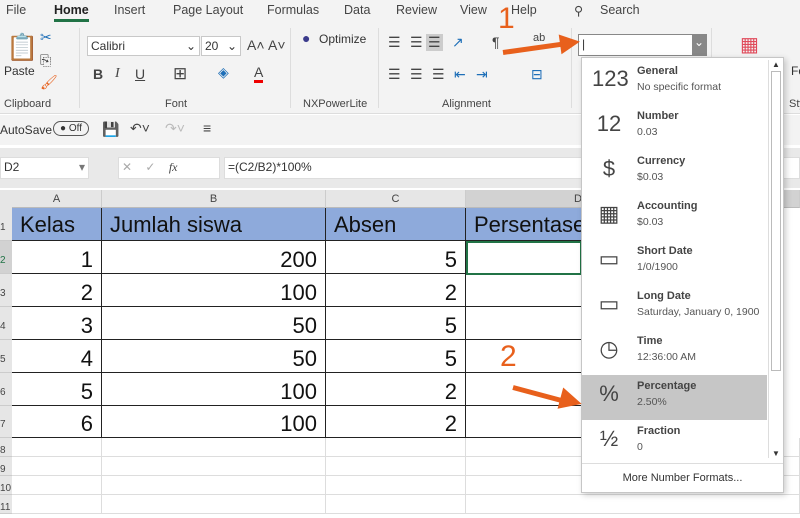 The image size is (800, 518). I want to click on format-item-currency: $ Currency $0.03, so click(674, 172).